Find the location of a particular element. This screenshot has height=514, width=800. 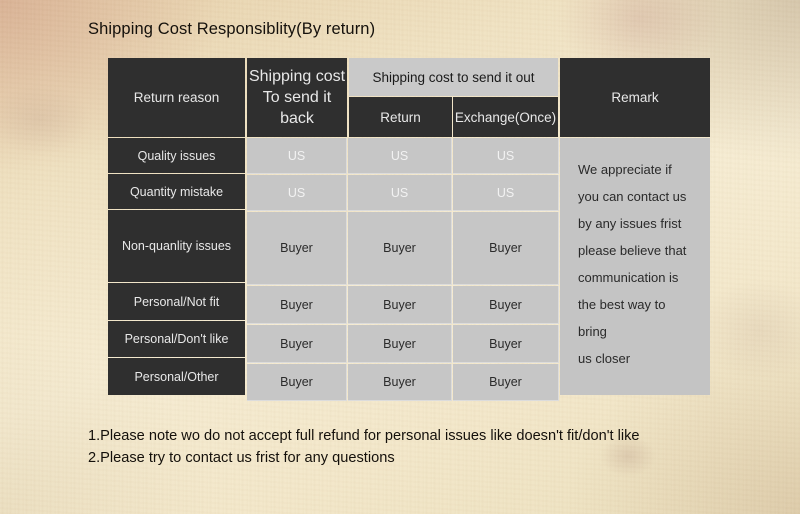

remark-line: communication is is located at coordinates (628, 277).